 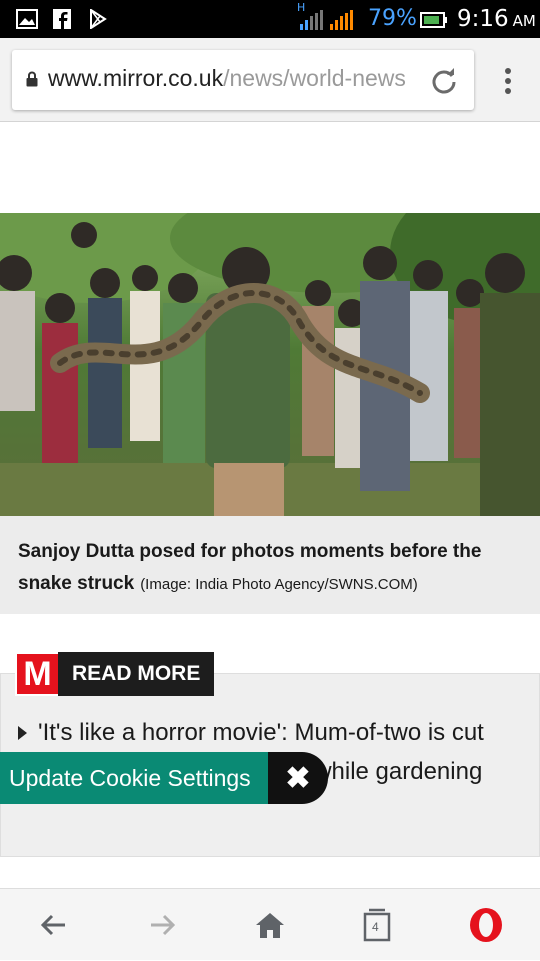 I want to click on reload-icon, so click(x=444, y=81).